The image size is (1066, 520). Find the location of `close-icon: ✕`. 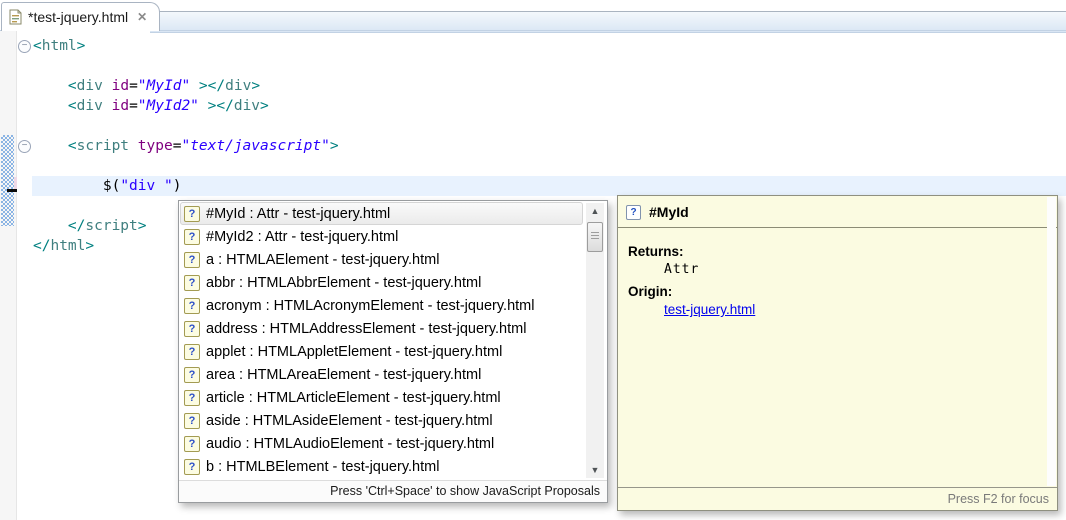

close-icon: ✕ is located at coordinates (142, 17).